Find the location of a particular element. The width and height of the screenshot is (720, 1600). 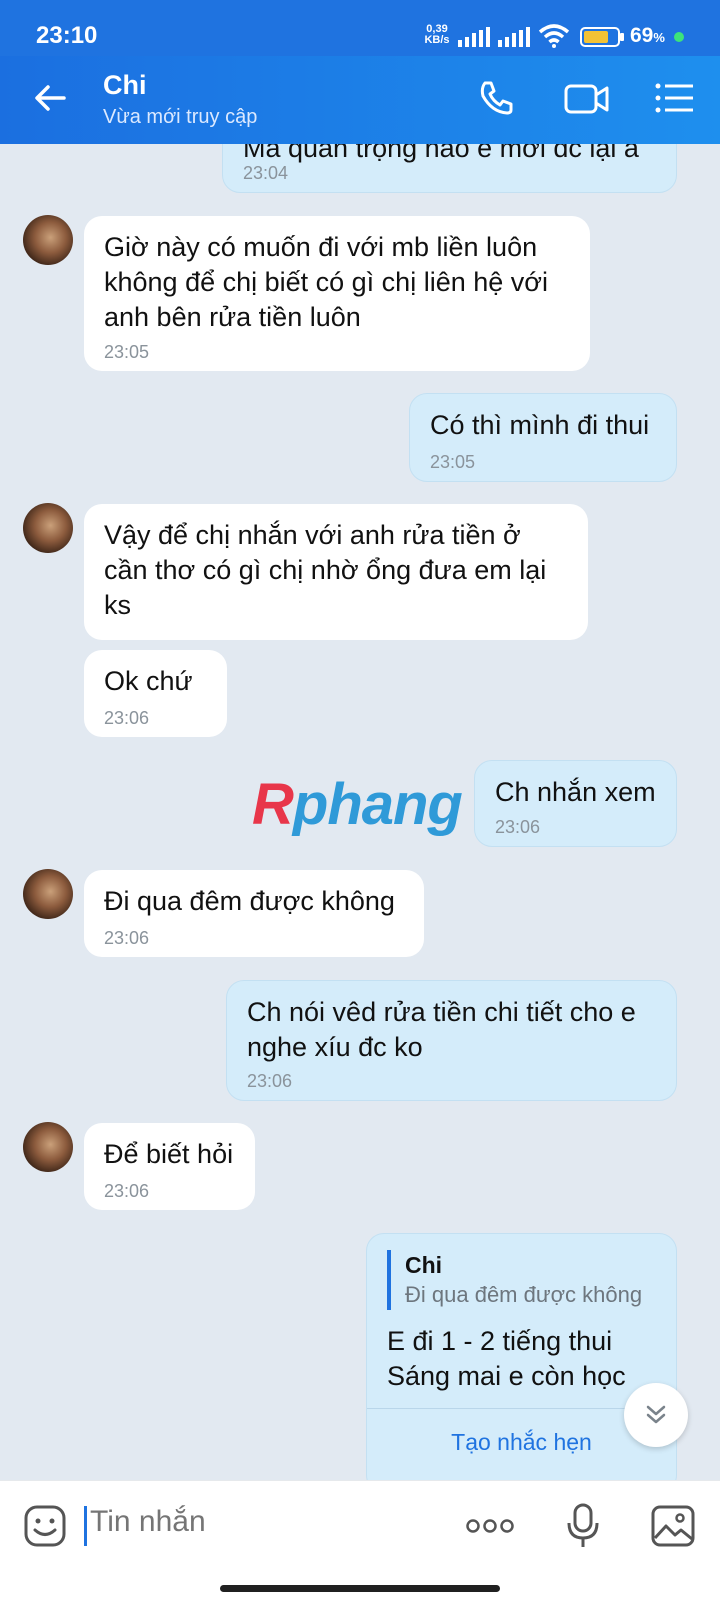

microphone-icon is located at coordinates (583, 1526).